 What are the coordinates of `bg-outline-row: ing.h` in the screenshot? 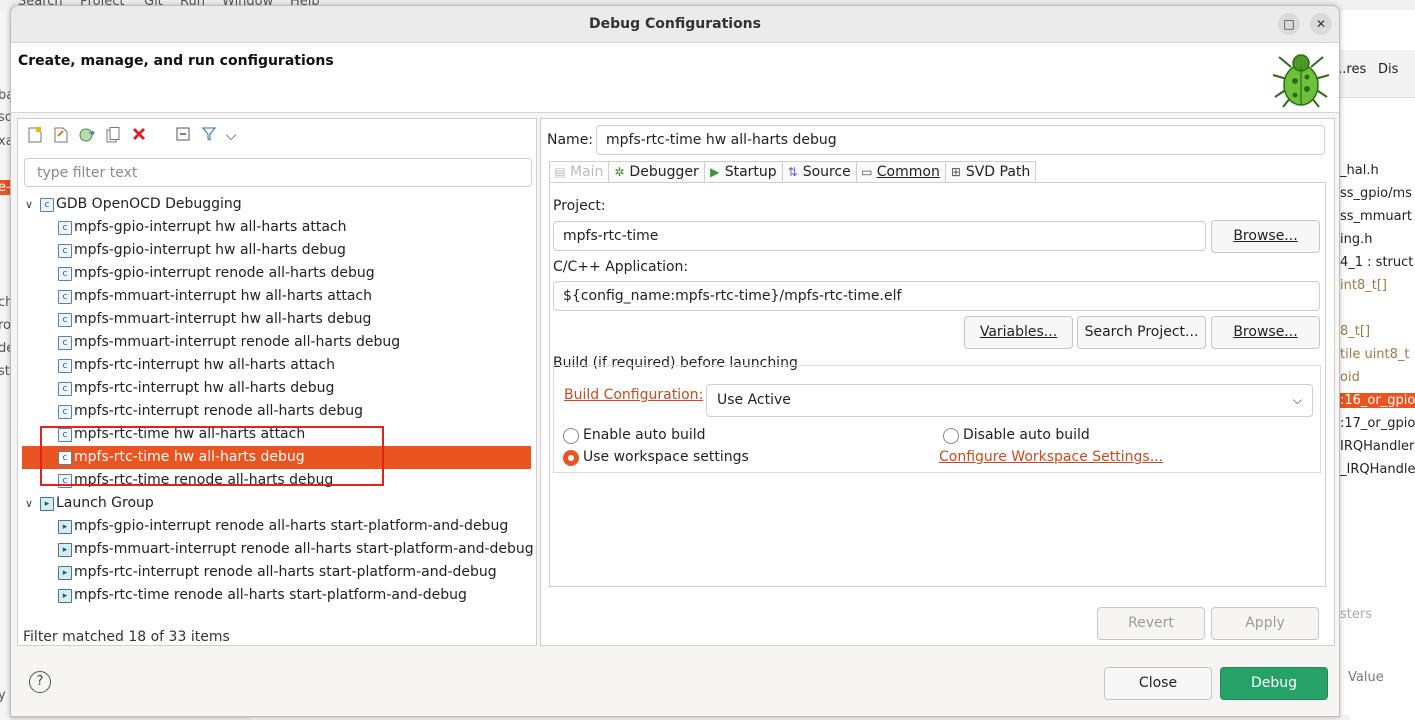 It's located at (1356, 239).